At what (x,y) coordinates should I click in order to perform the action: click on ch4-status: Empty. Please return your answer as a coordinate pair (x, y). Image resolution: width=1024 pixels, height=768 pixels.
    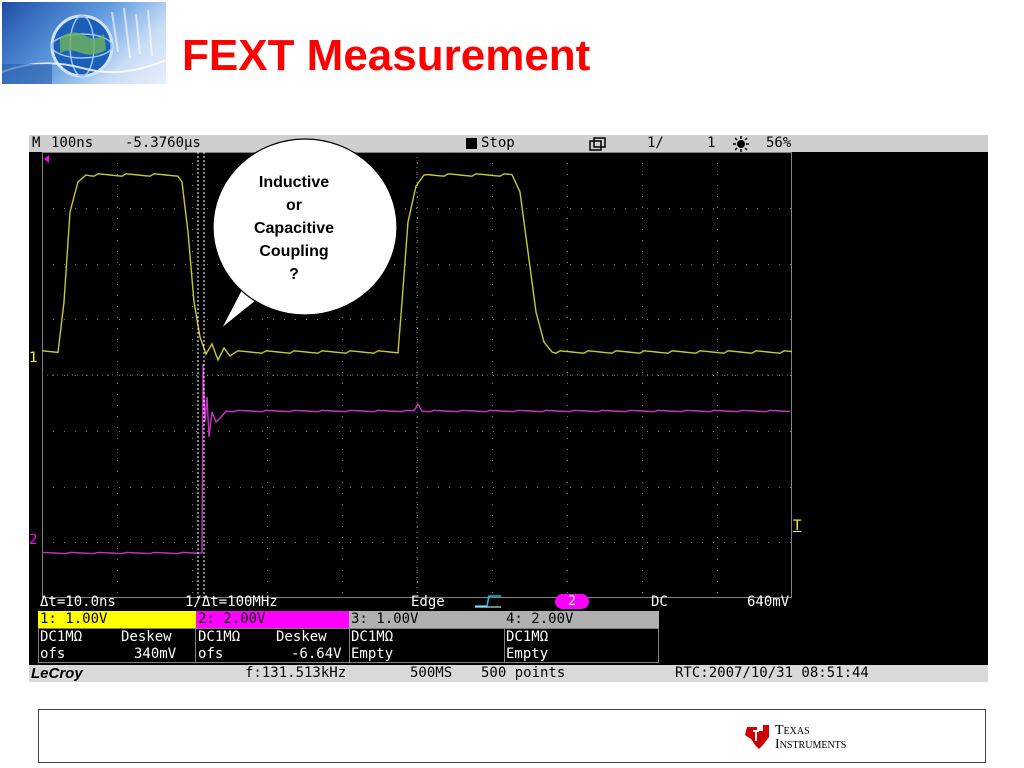
    Looking at the image, I should click on (527, 654).